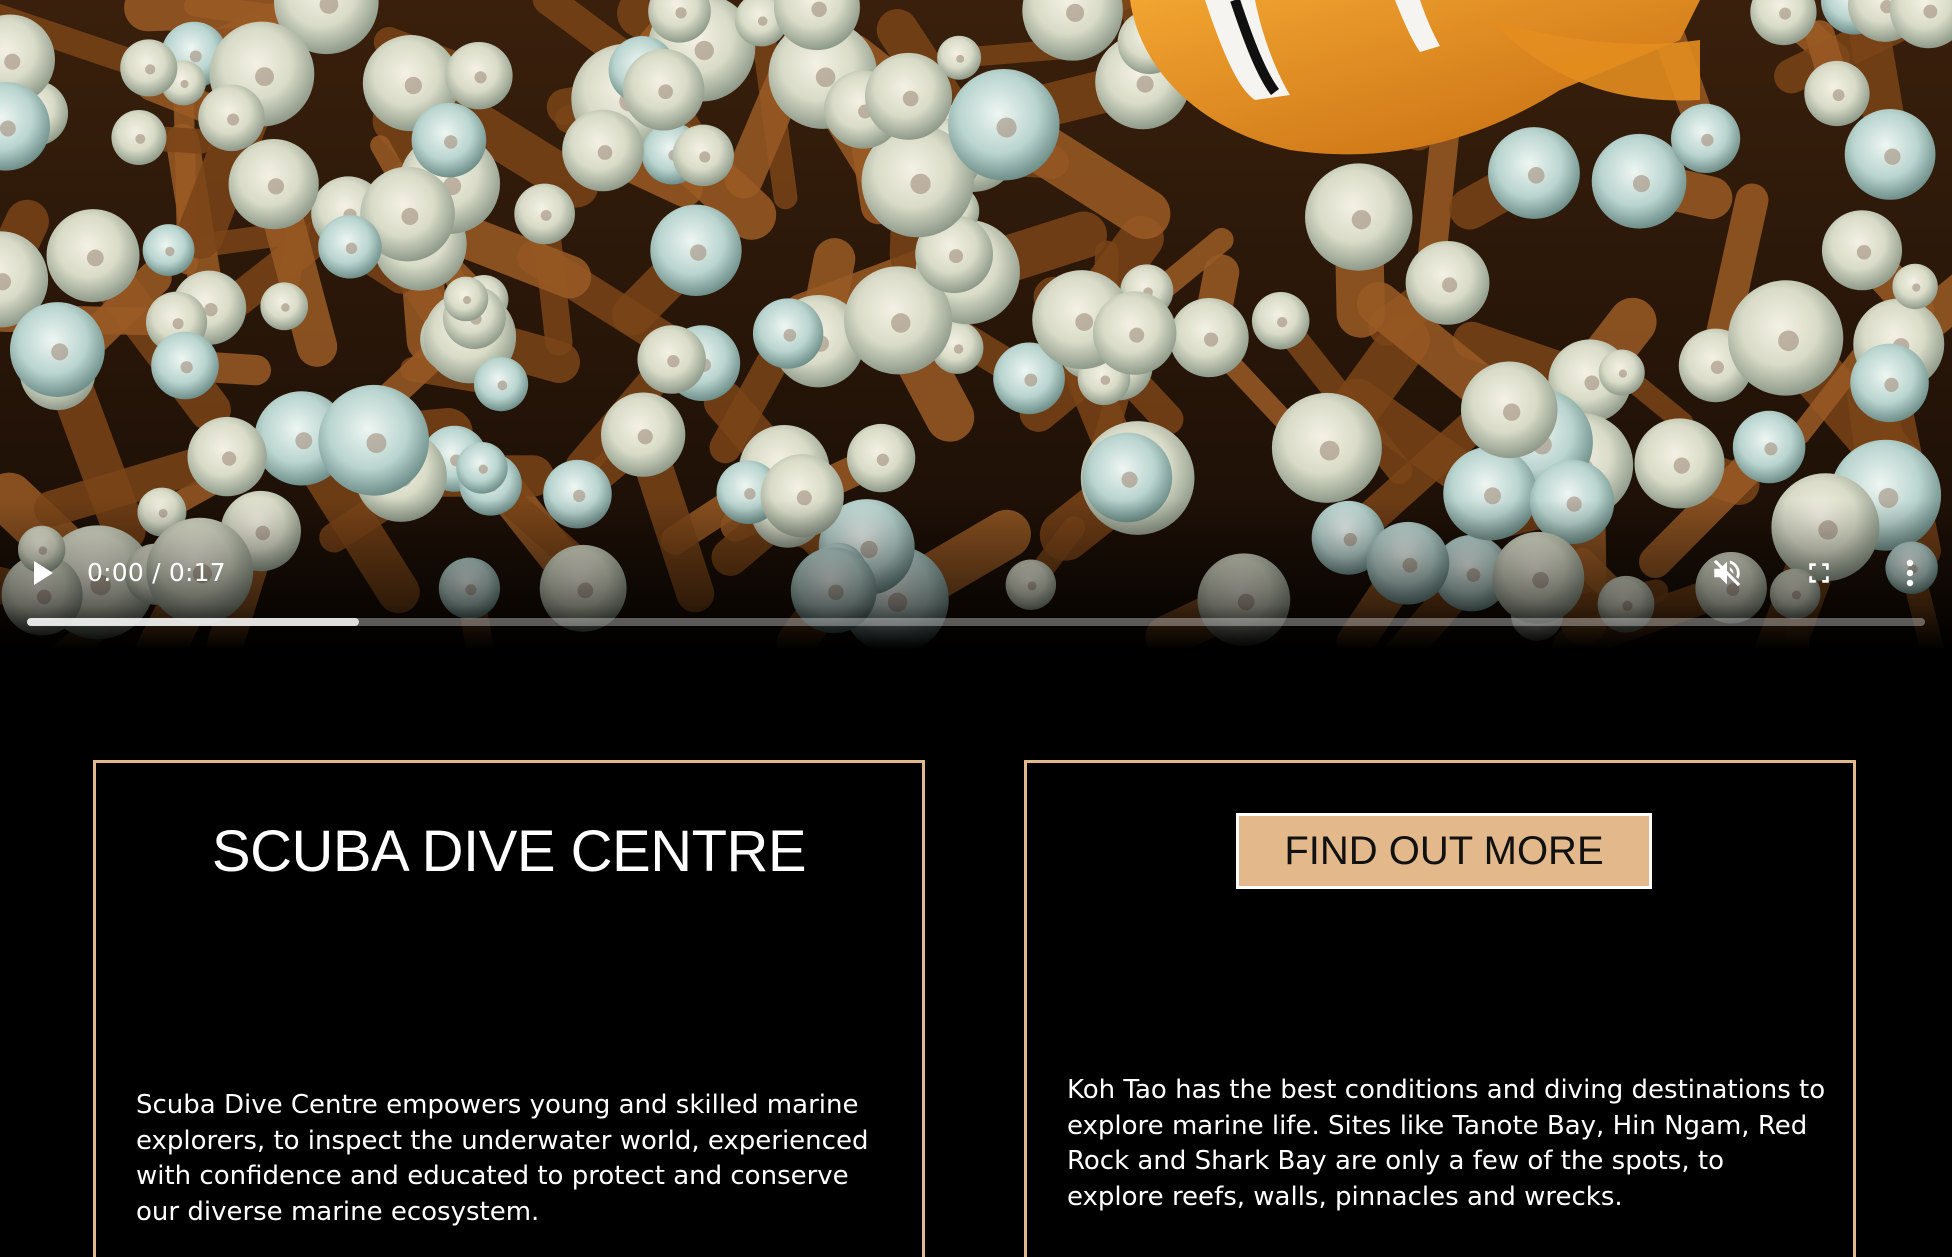  I want to click on mute-button, so click(1727, 573).